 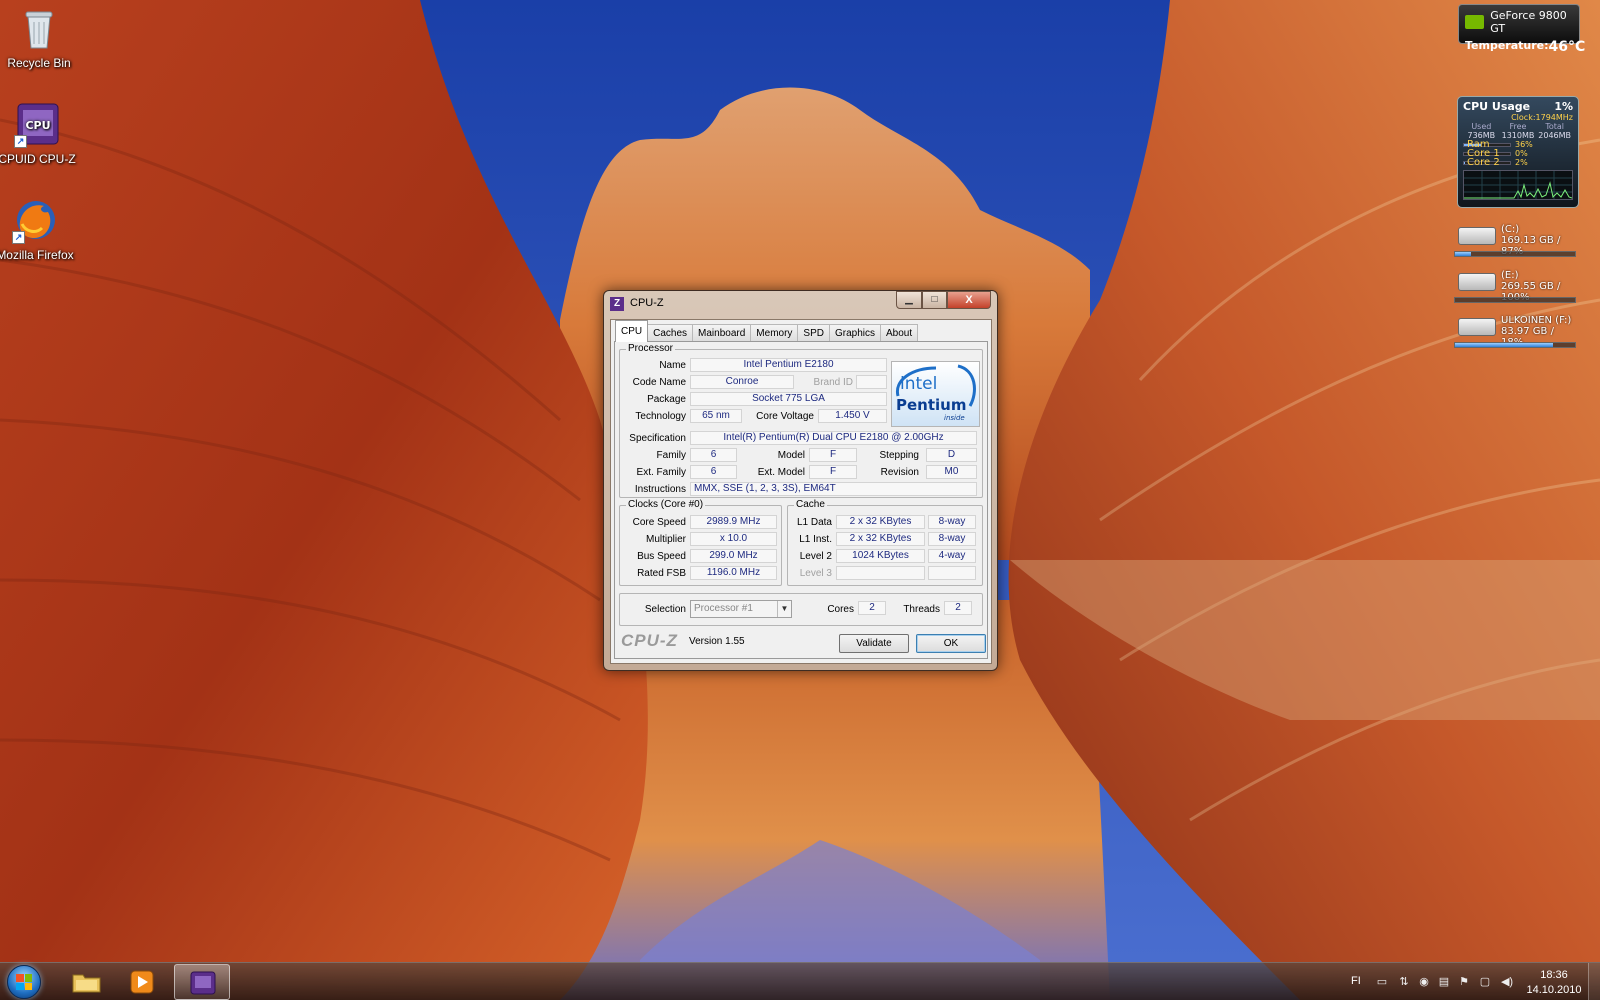 What do you see at coordinates (1404, 982) in the screenshot?
I see `network-tray-icon: ⇅` at bounding box center [1404, 982].